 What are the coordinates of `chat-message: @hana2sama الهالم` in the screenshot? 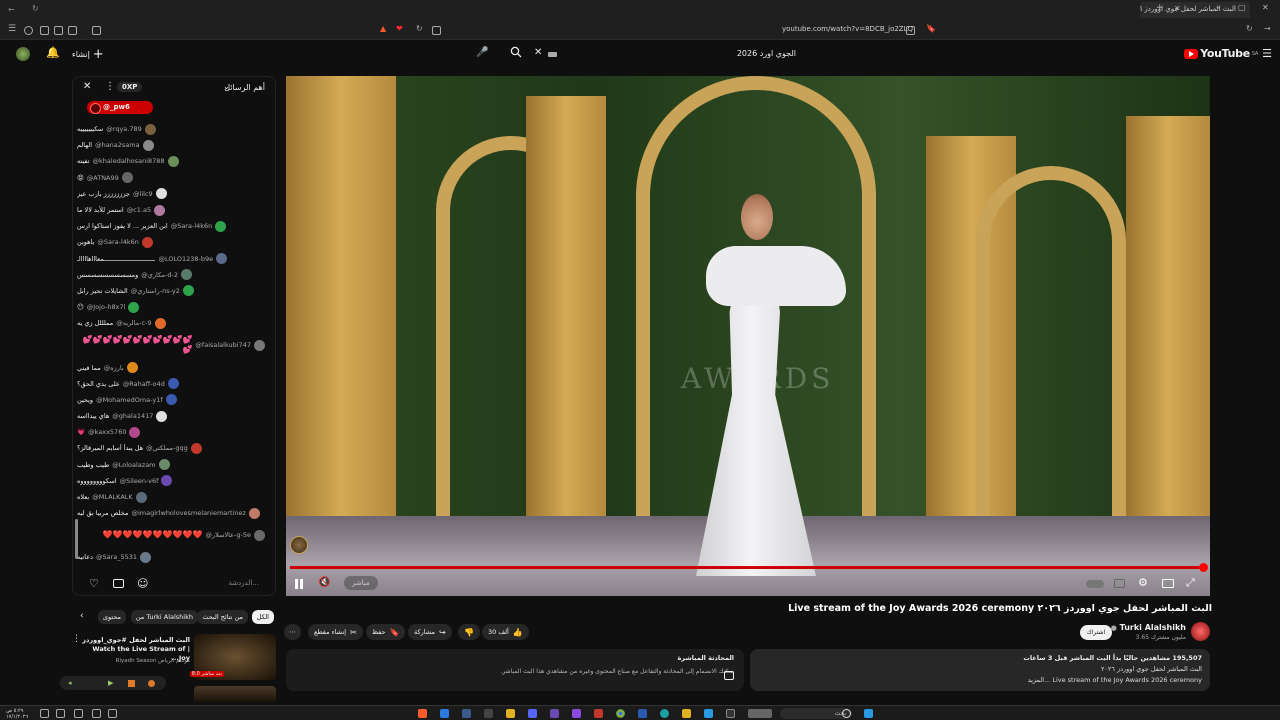 It's located at (172, 145).